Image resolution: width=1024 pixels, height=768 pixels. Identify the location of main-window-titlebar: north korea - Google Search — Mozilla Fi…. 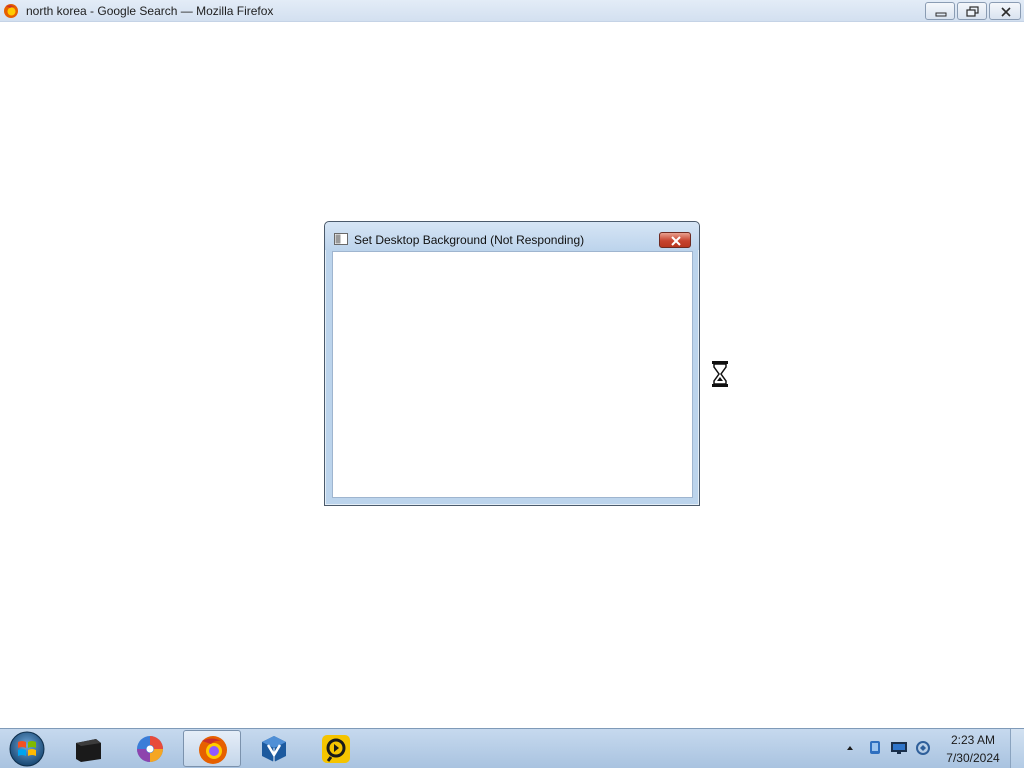
(512, 11).